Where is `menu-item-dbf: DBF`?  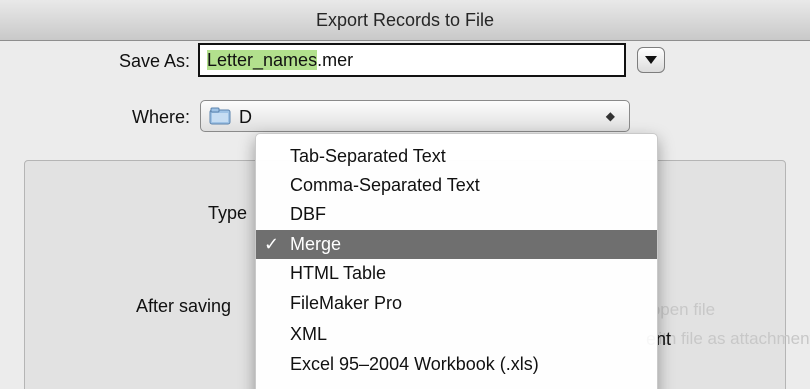
menu-item-dbf: DBF is located at coordinates (456, 214).